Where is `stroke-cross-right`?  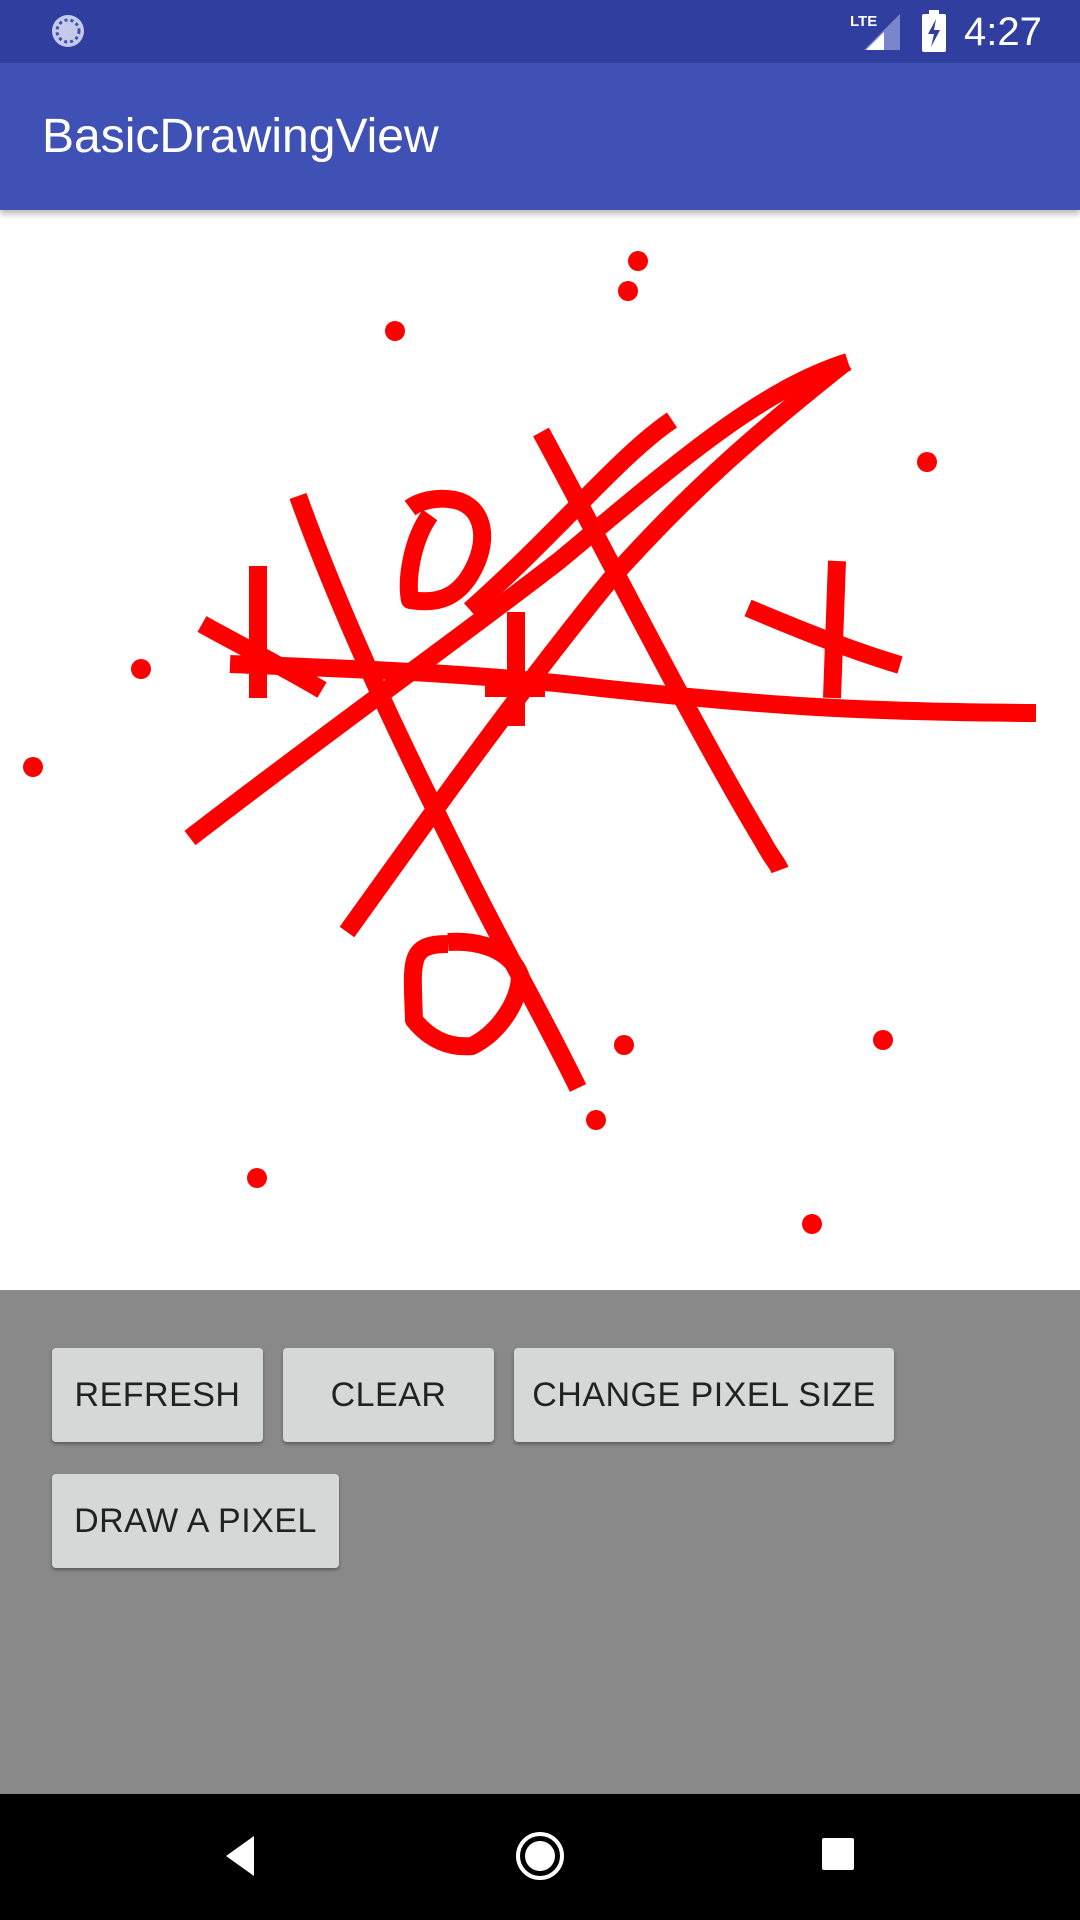
stroke-cross-right is located at coordinates (823, 636).